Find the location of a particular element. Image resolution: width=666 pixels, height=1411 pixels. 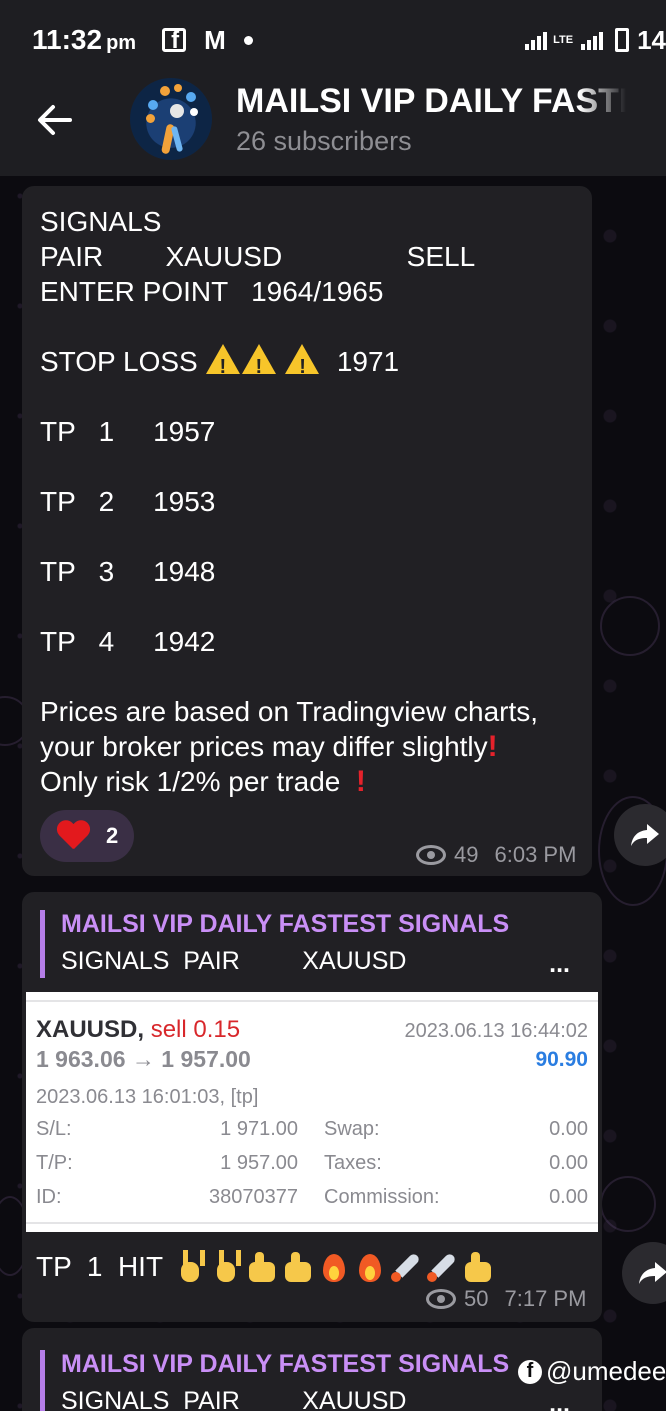

battery-level: 14 is located at coordinates (651, 39).